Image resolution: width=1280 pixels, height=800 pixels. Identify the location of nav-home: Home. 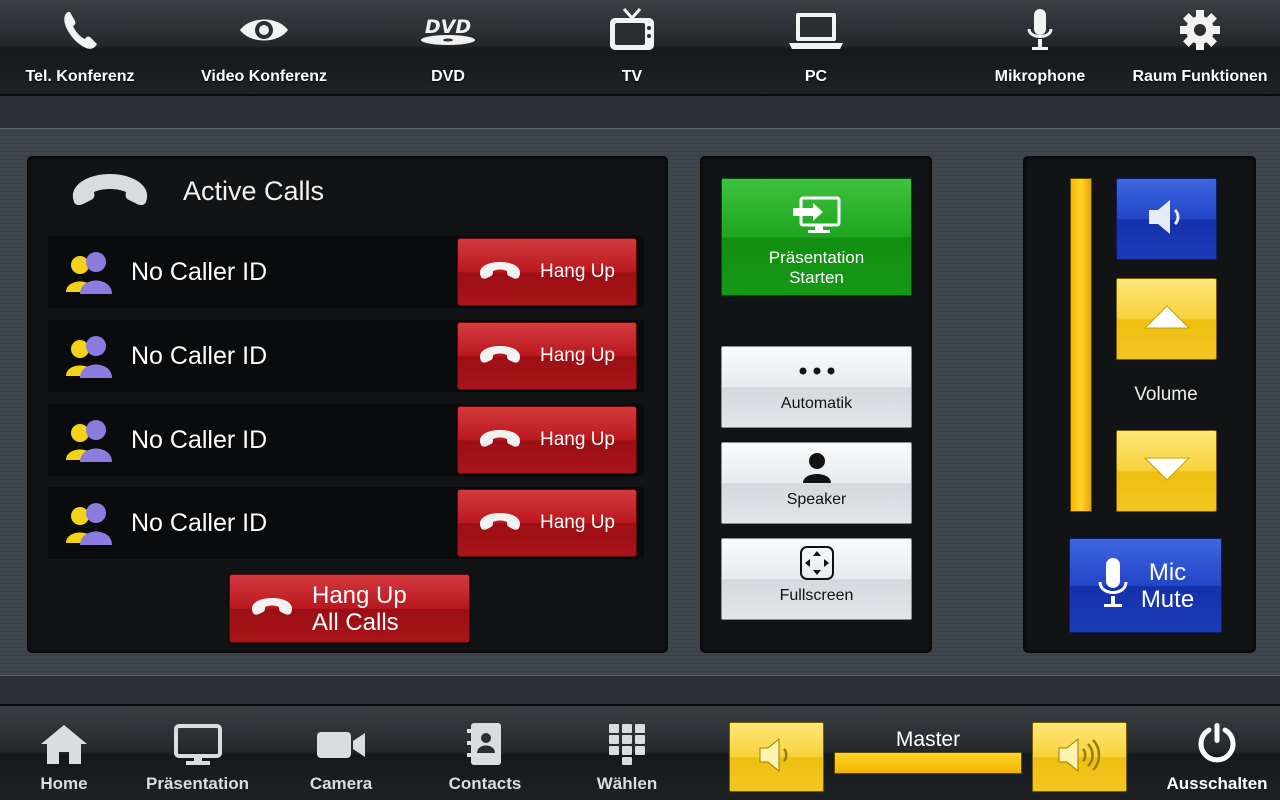
(64, 753).